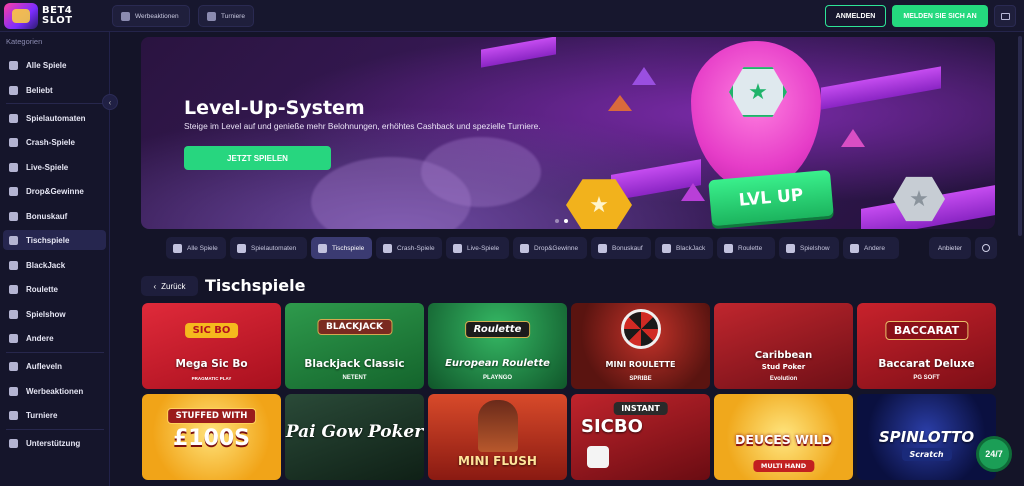  Describe the element at coordinates (750, 248) in the screenshot. I see `filter-label: Roulette` at that location.